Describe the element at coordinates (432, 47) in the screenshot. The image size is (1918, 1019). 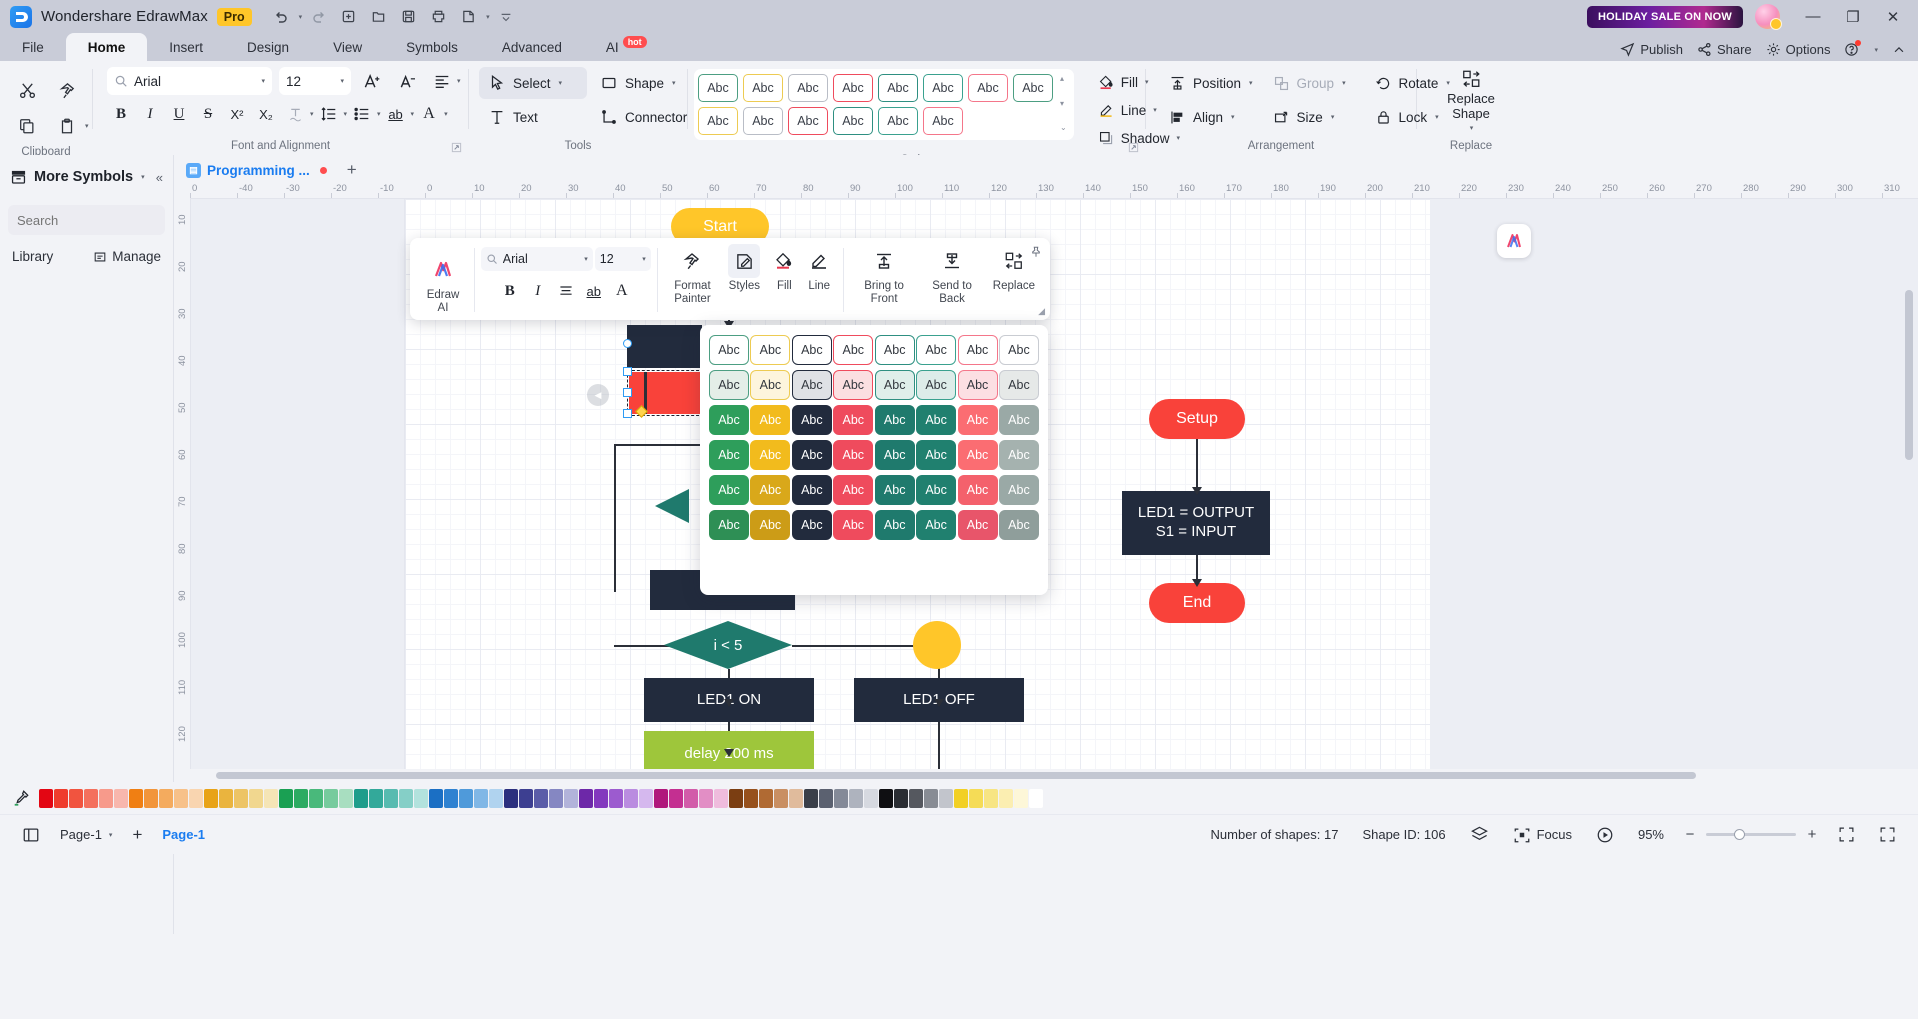
I see `tab-symbols: Symbols` at that location.